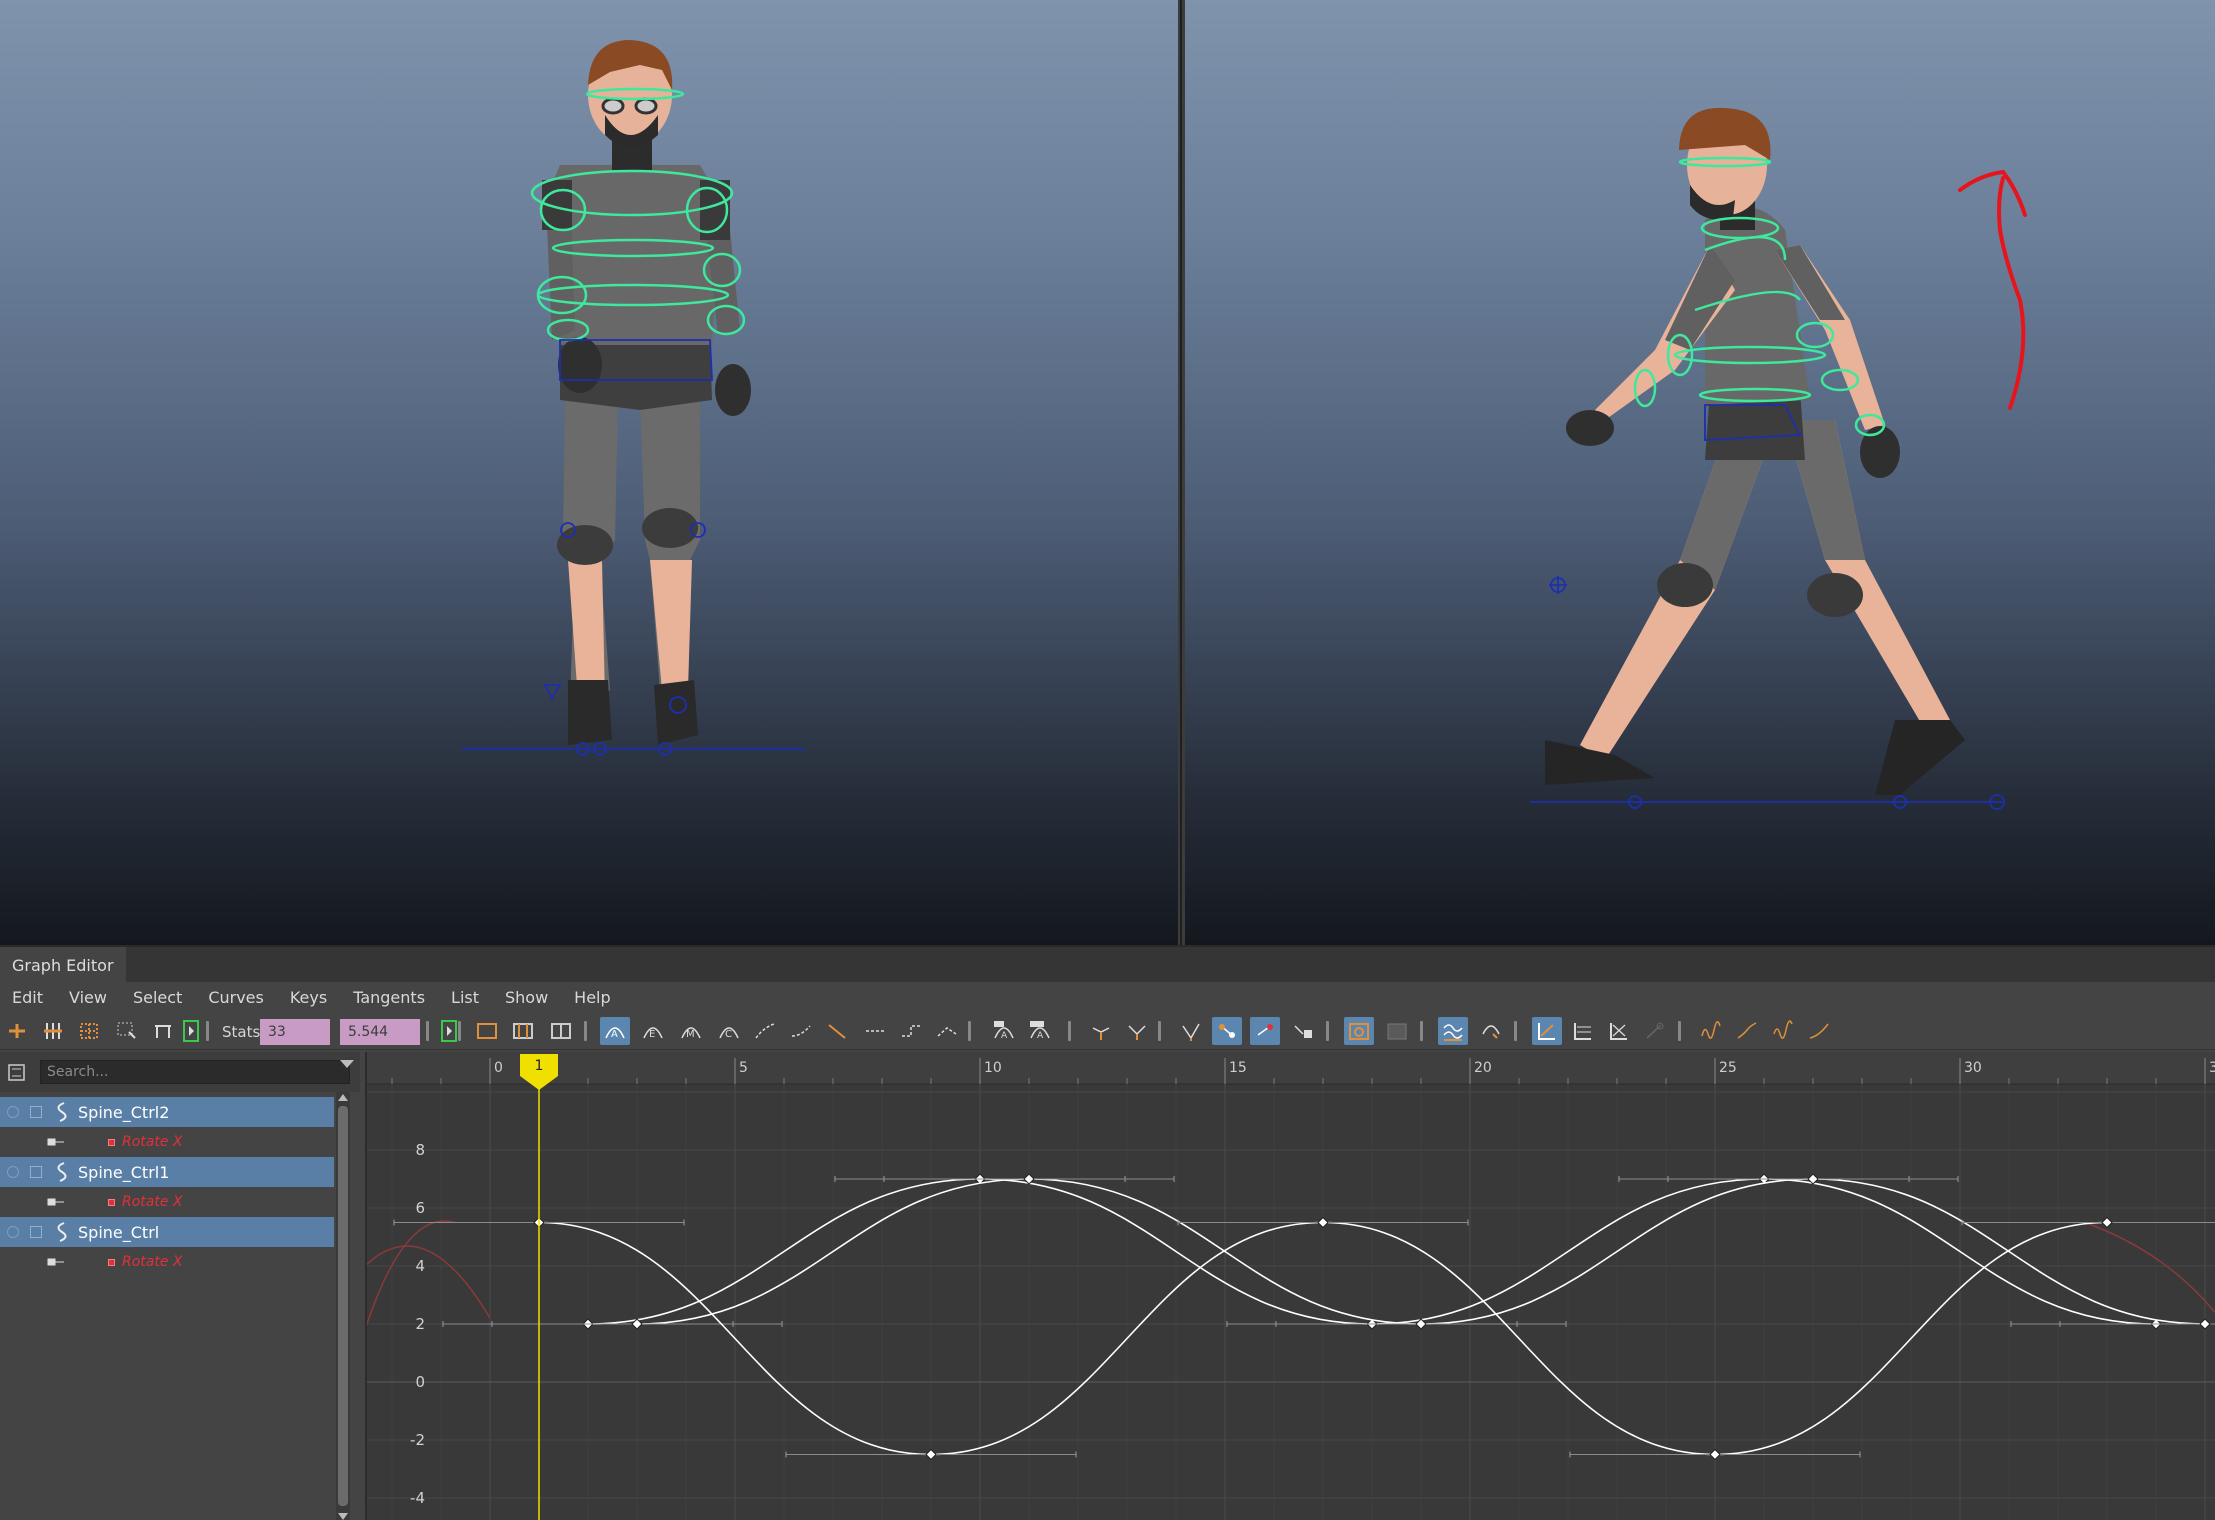  What do you see at coordinates (1101, 1031) in the screenshot?
I see `break-tangents-icon` at bounding box center [1101, 1031].